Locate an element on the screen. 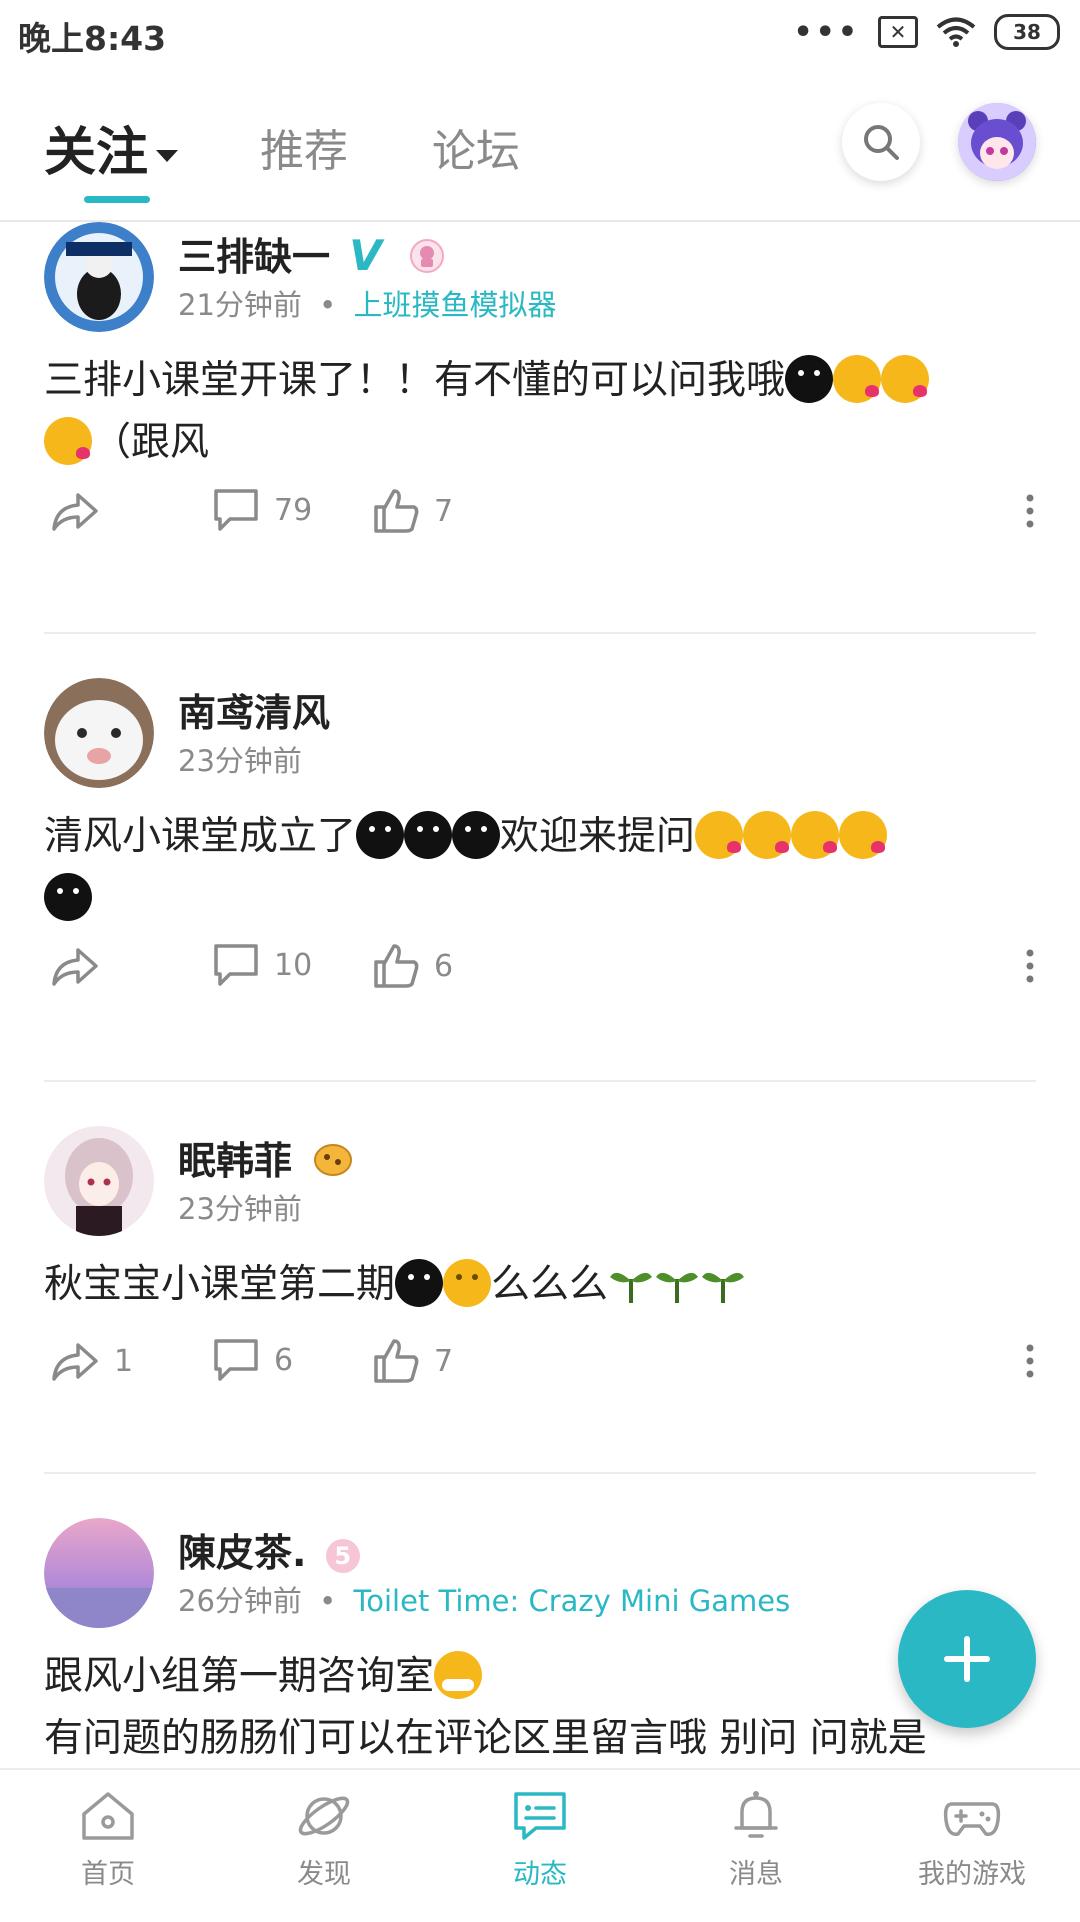  nav-home: 首页 is located at coordinates (108, 1839).